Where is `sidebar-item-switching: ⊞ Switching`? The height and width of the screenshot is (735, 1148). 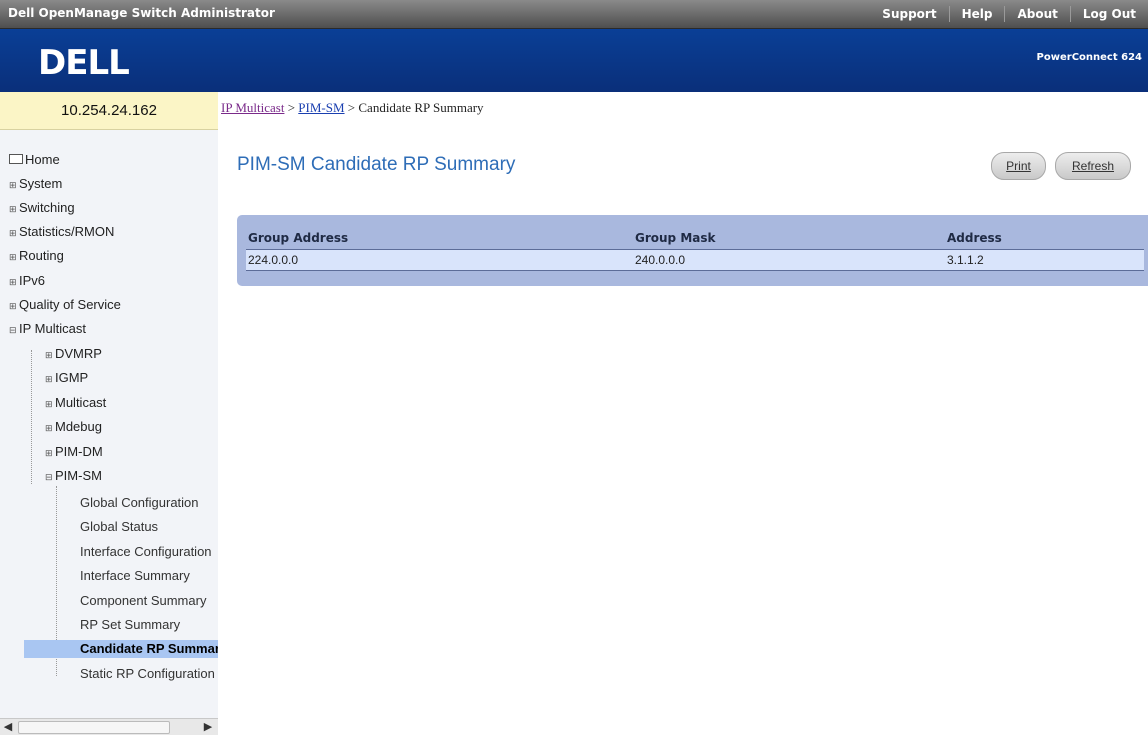
sidebar-item-switching: ⊞ Switching is located at coordinates (42, 208).